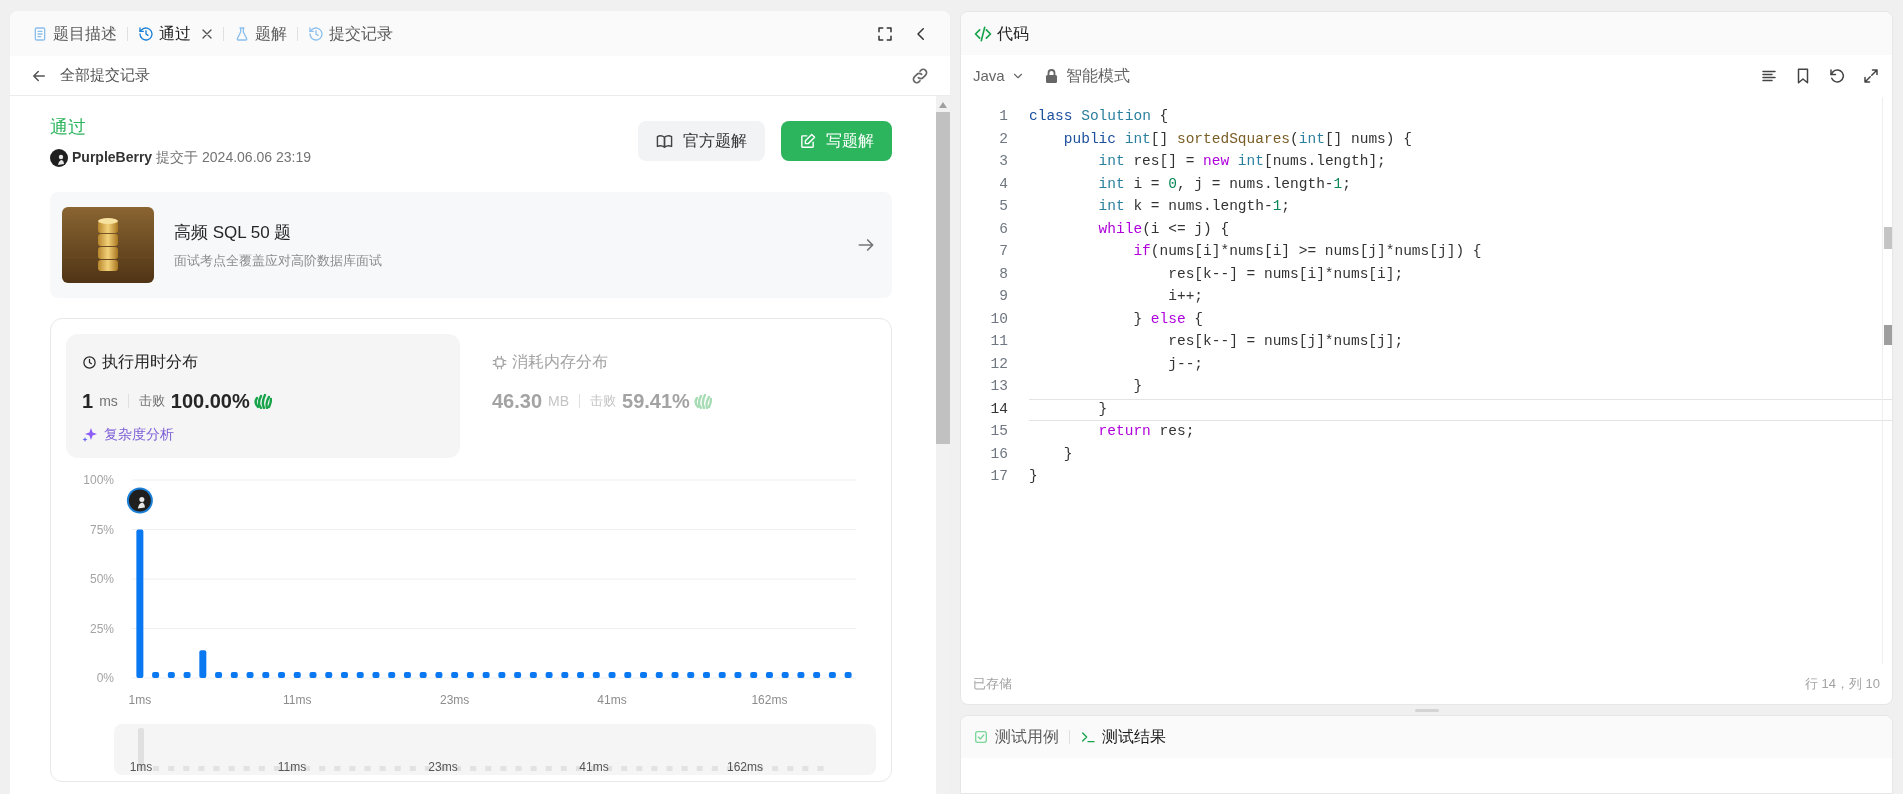 Image resolution: width=1903 pixels, height=794 pixels. What do you see at coordinates (1088, 737) in the screenshot?
I see `terminal-icon` at bounding box center [1088, 737].